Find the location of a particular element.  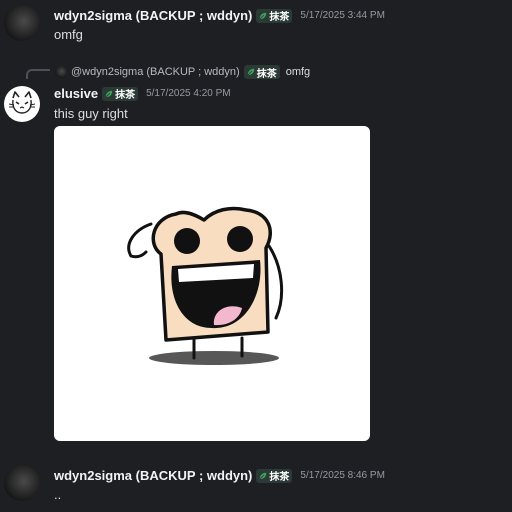

reply-avatar is located at coordinates (61, 72).